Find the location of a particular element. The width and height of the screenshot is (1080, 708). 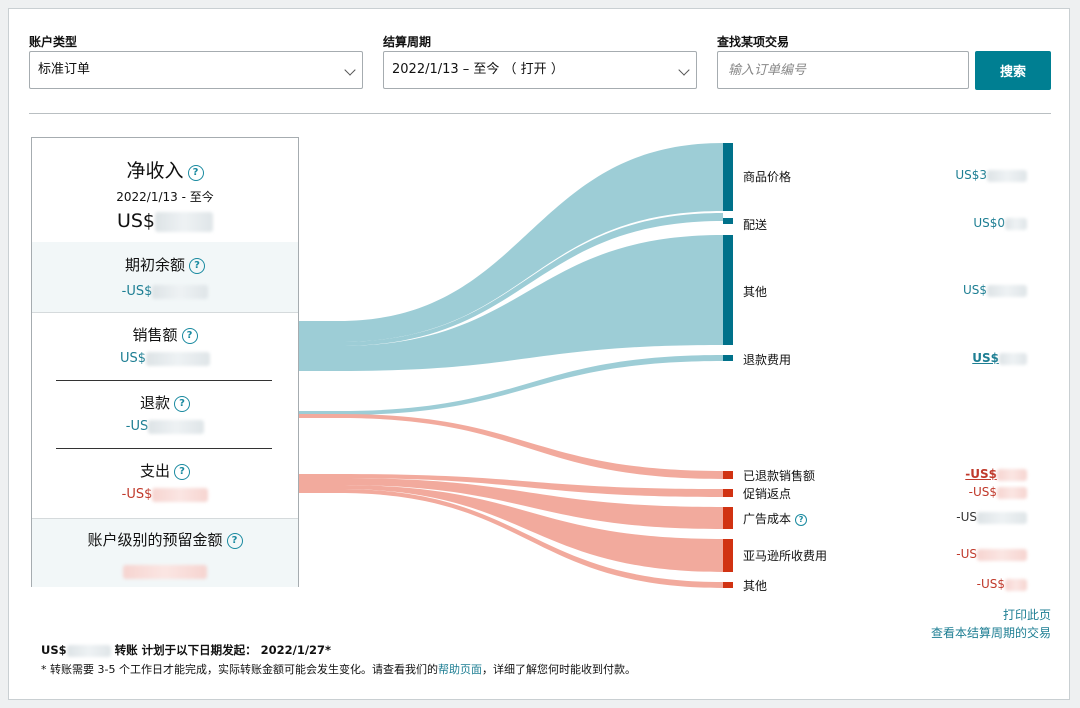

view-transactions-link: 查看本结算周期的交易 is located at coordinates (960, 632).